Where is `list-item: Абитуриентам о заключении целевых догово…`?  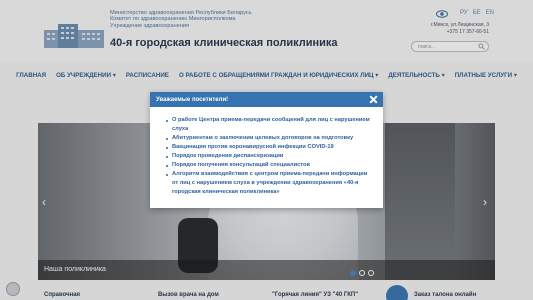
list-item: Абитуриентам о заключении целевых догово… is located at coordinates (269, 138).